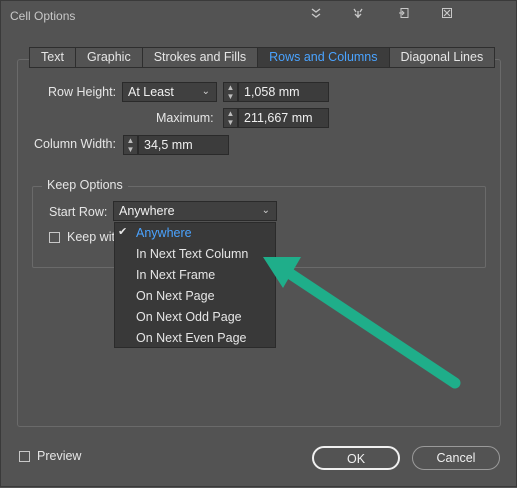 The image size is (517, 488). I want to click on preview-label: Preview, so click(59, 456).